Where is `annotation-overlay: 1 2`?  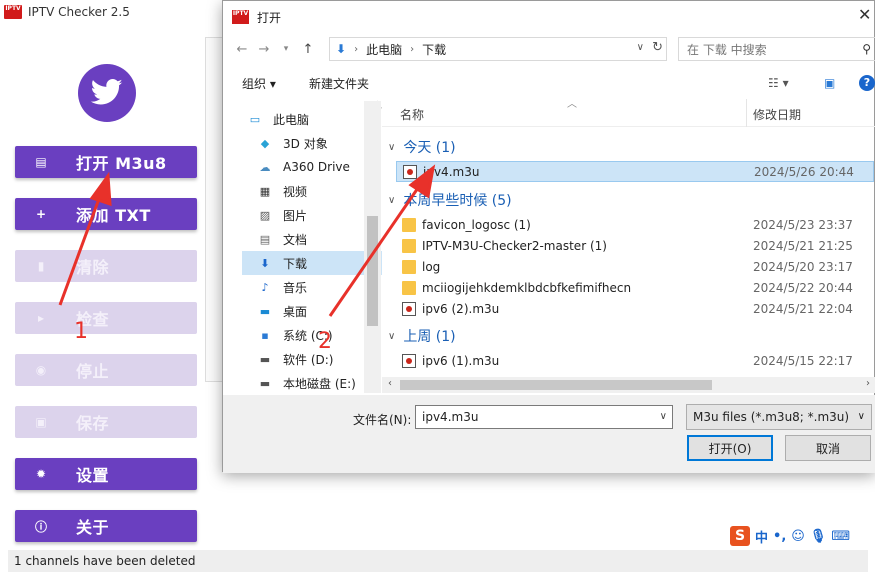
annotation-overlay: 1 2 is located at coordinates (247, 259).